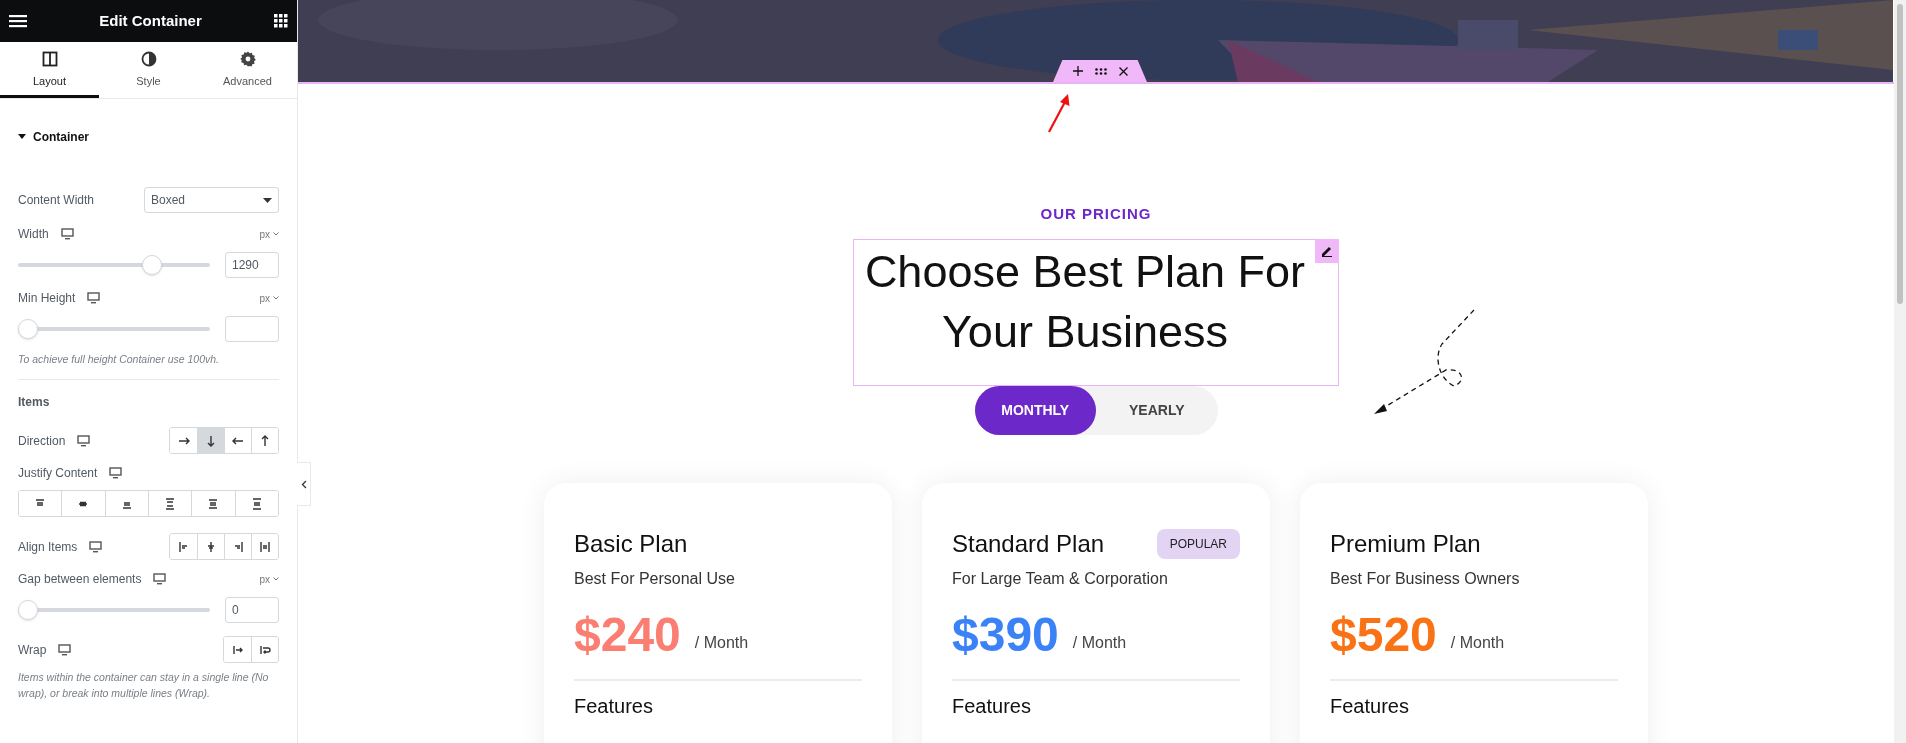 The width and height of the screenshot is (1906, 743). Describe the element at coordinates (631, 543) in the screenshot. I see `plan-title: Basic Plan` at that location.